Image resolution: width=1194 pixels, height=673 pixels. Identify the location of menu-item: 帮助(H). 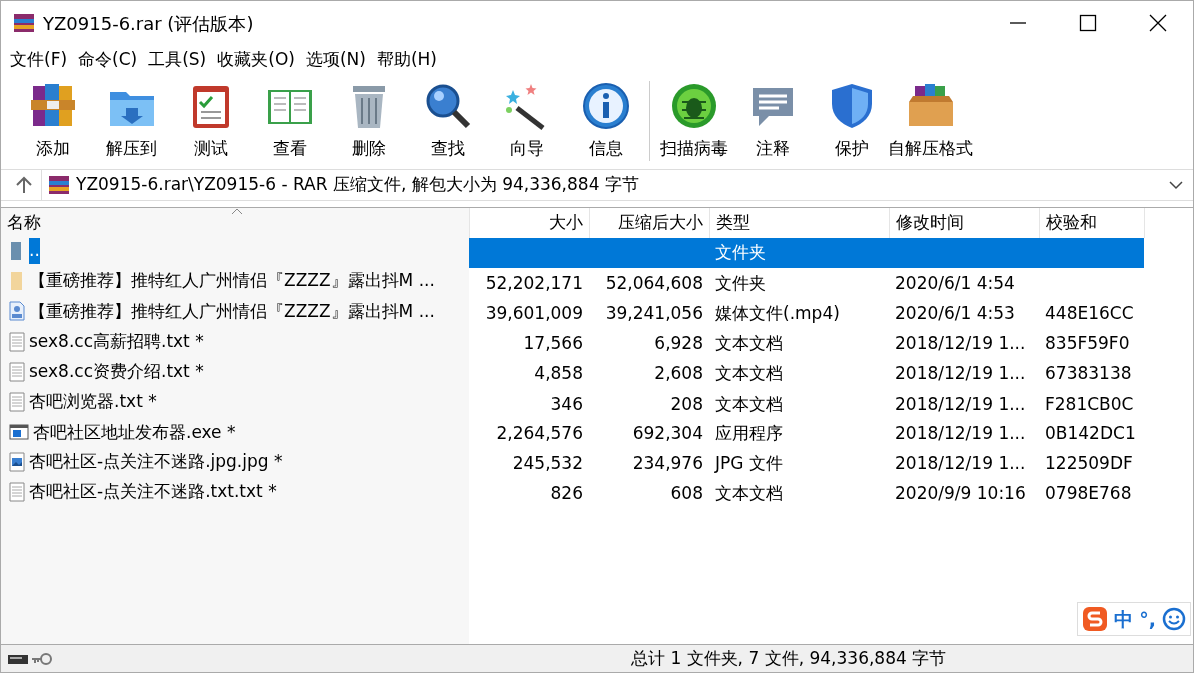
(406, 60).